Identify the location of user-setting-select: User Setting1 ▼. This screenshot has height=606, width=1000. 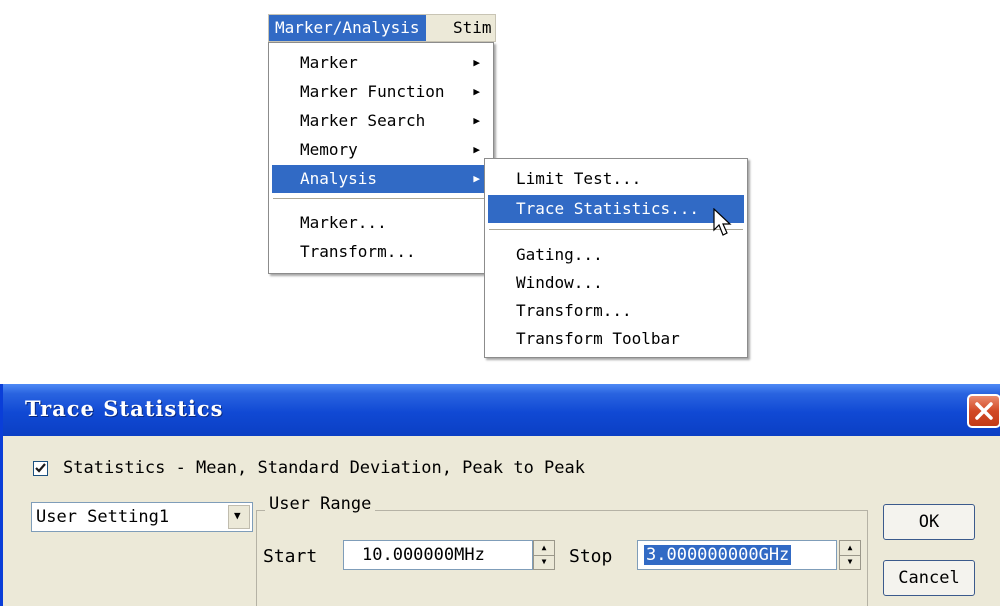
(142, 517).